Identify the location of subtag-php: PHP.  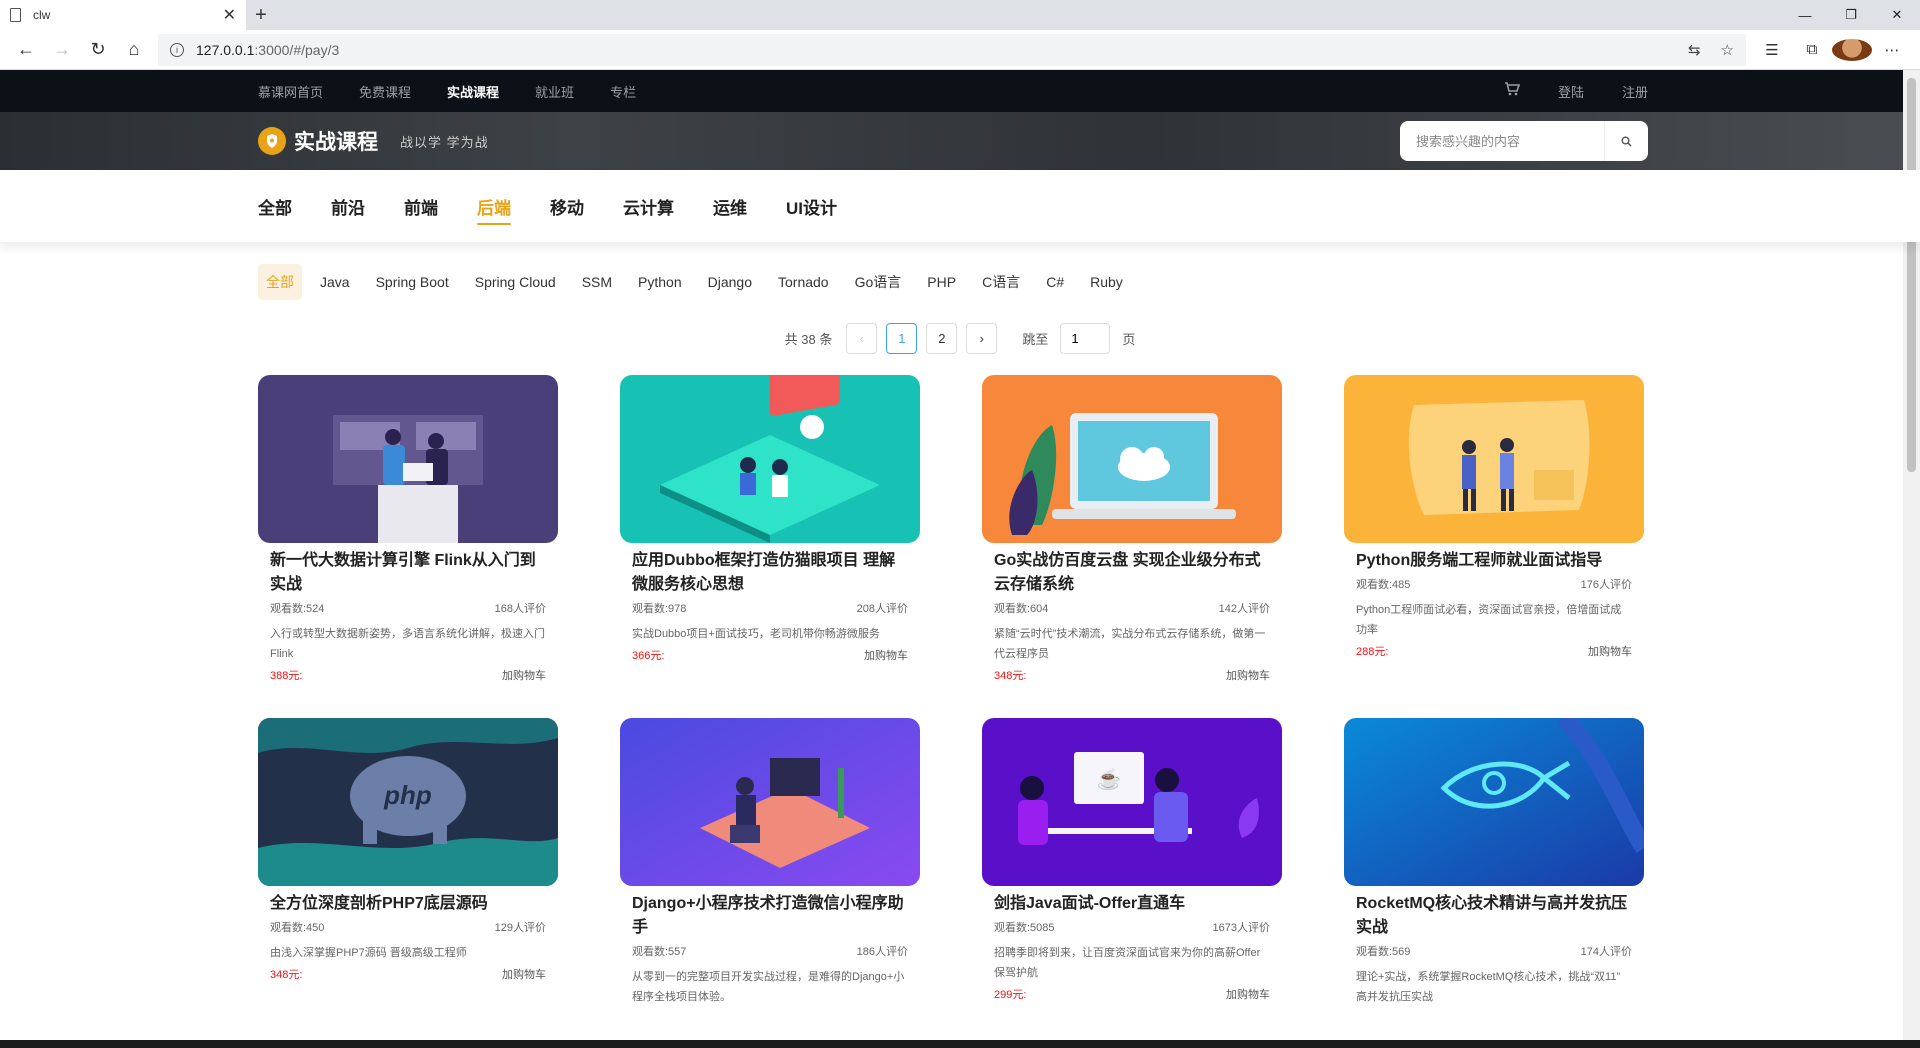
(941, 282).